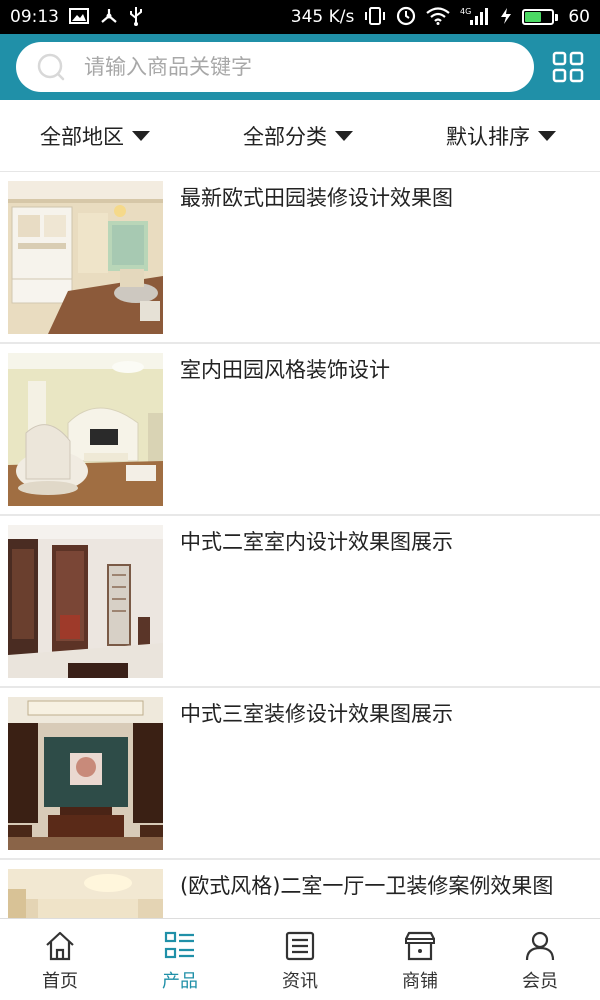 Image resolution: width=600 pixels, height=1000 pixels. What do you see at coordinates (568, 67) in the screenshot?
I see `category-grid-icon` at bounding box center [568, 67].